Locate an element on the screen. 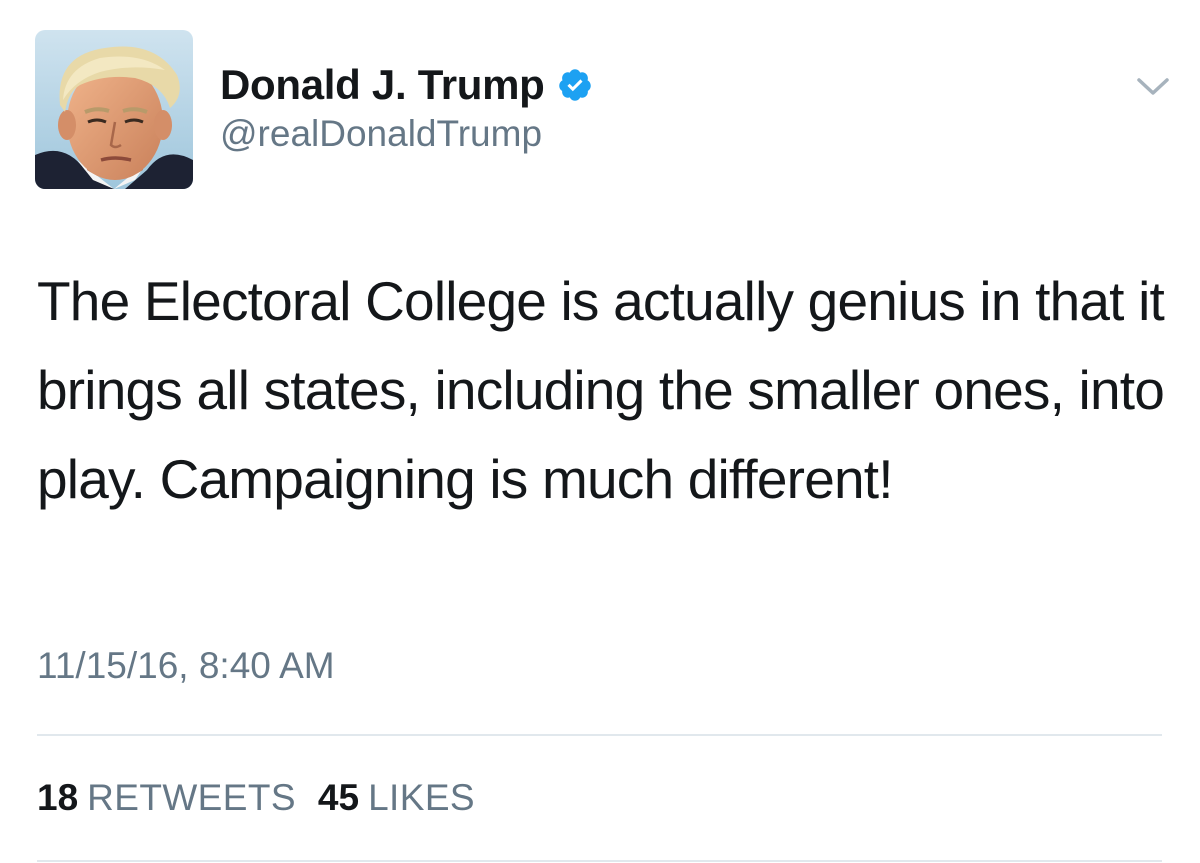  tweet-stats: 18 RETWEETS 45 LIKES is located at coordinates (256, 798).